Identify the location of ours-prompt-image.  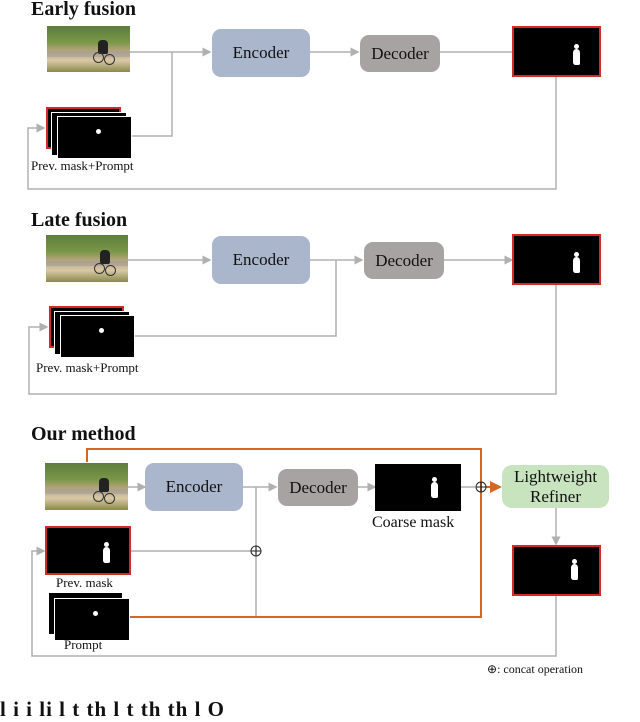
(92, 619).